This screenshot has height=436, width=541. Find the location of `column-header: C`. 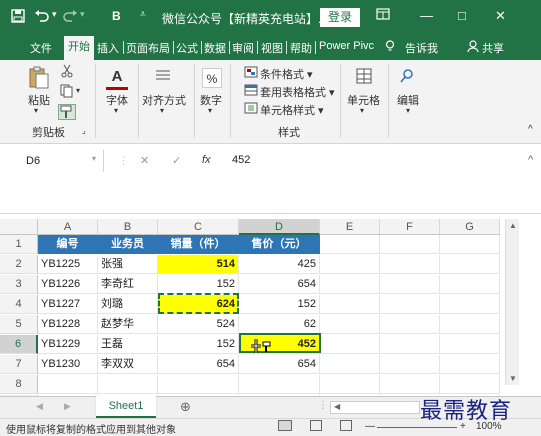

column-header: C is located at coordinates (198, 227).